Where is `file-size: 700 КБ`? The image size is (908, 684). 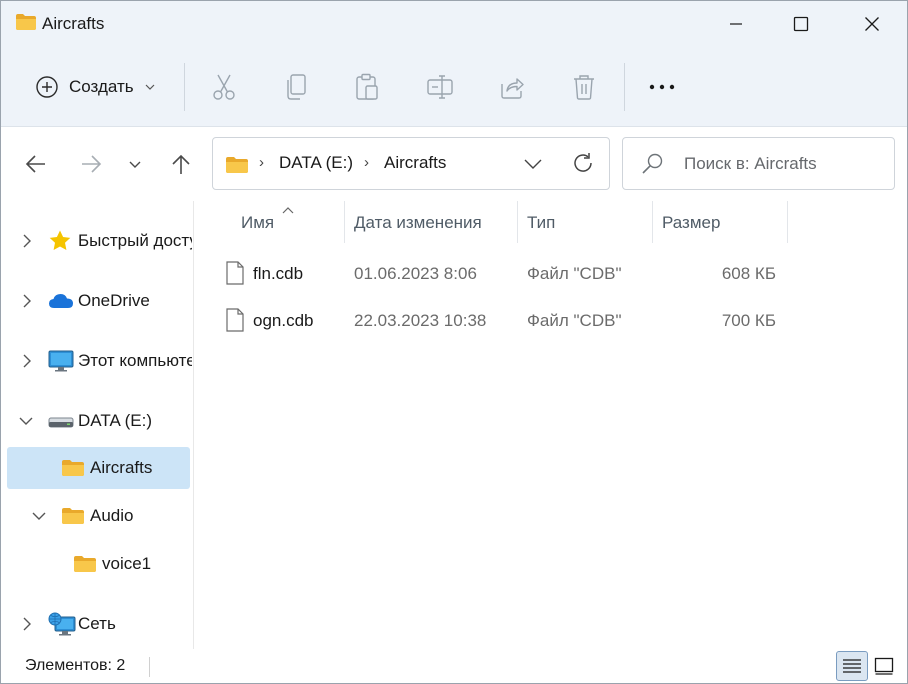
file-size: 700 КБ is located at coordinates (748, 320).